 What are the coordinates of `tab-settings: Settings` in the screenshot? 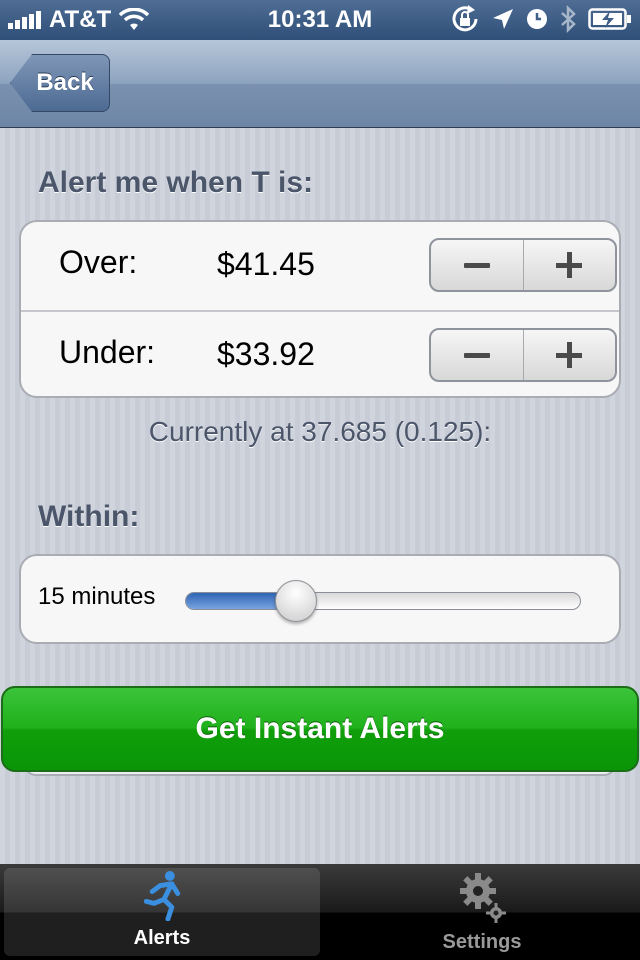 It's located at (482, 912).